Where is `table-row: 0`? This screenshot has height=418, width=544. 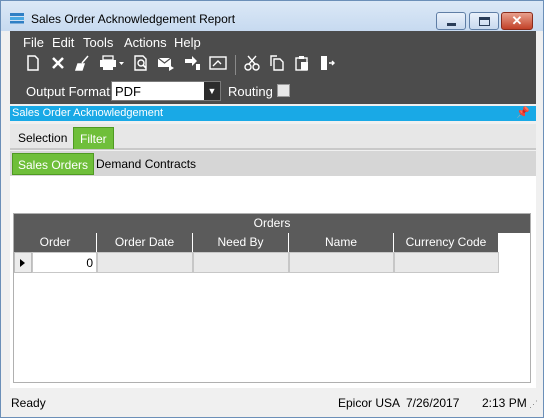
table-row: 0 is located at coordinates (256, 262).